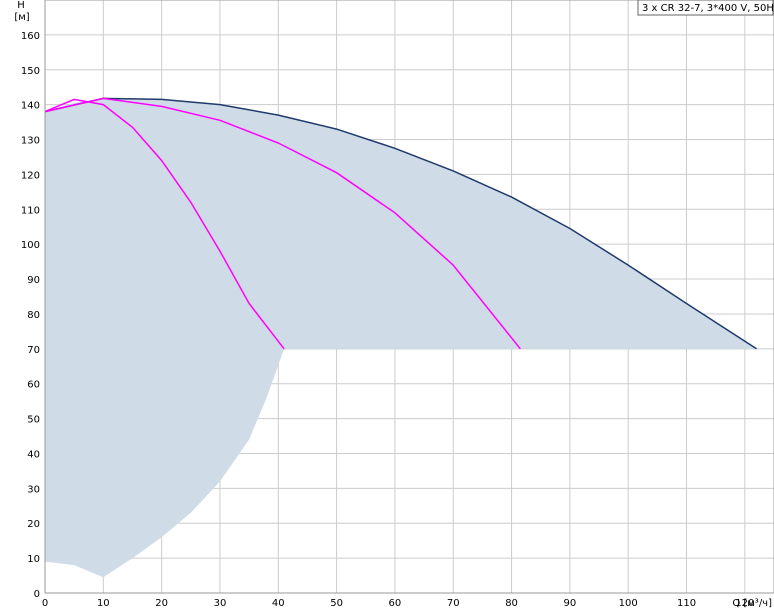 This screenshot has height=611, width=774. Describe the element at coordinates (30, 175) in the screenshot. I see `y-tick-label: 120` at that location.